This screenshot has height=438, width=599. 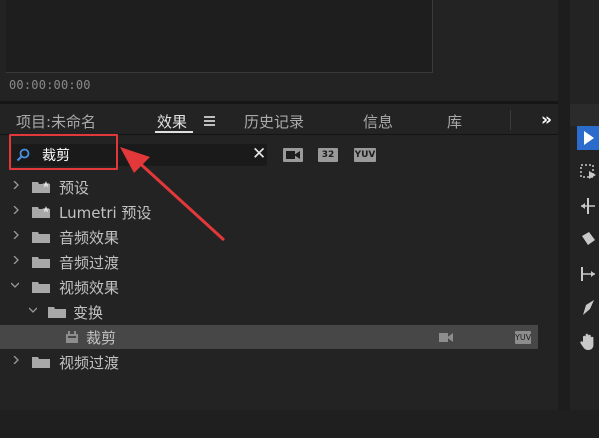 I want to click on tab-project: 项目:未命名, so click(x=56, y=121).